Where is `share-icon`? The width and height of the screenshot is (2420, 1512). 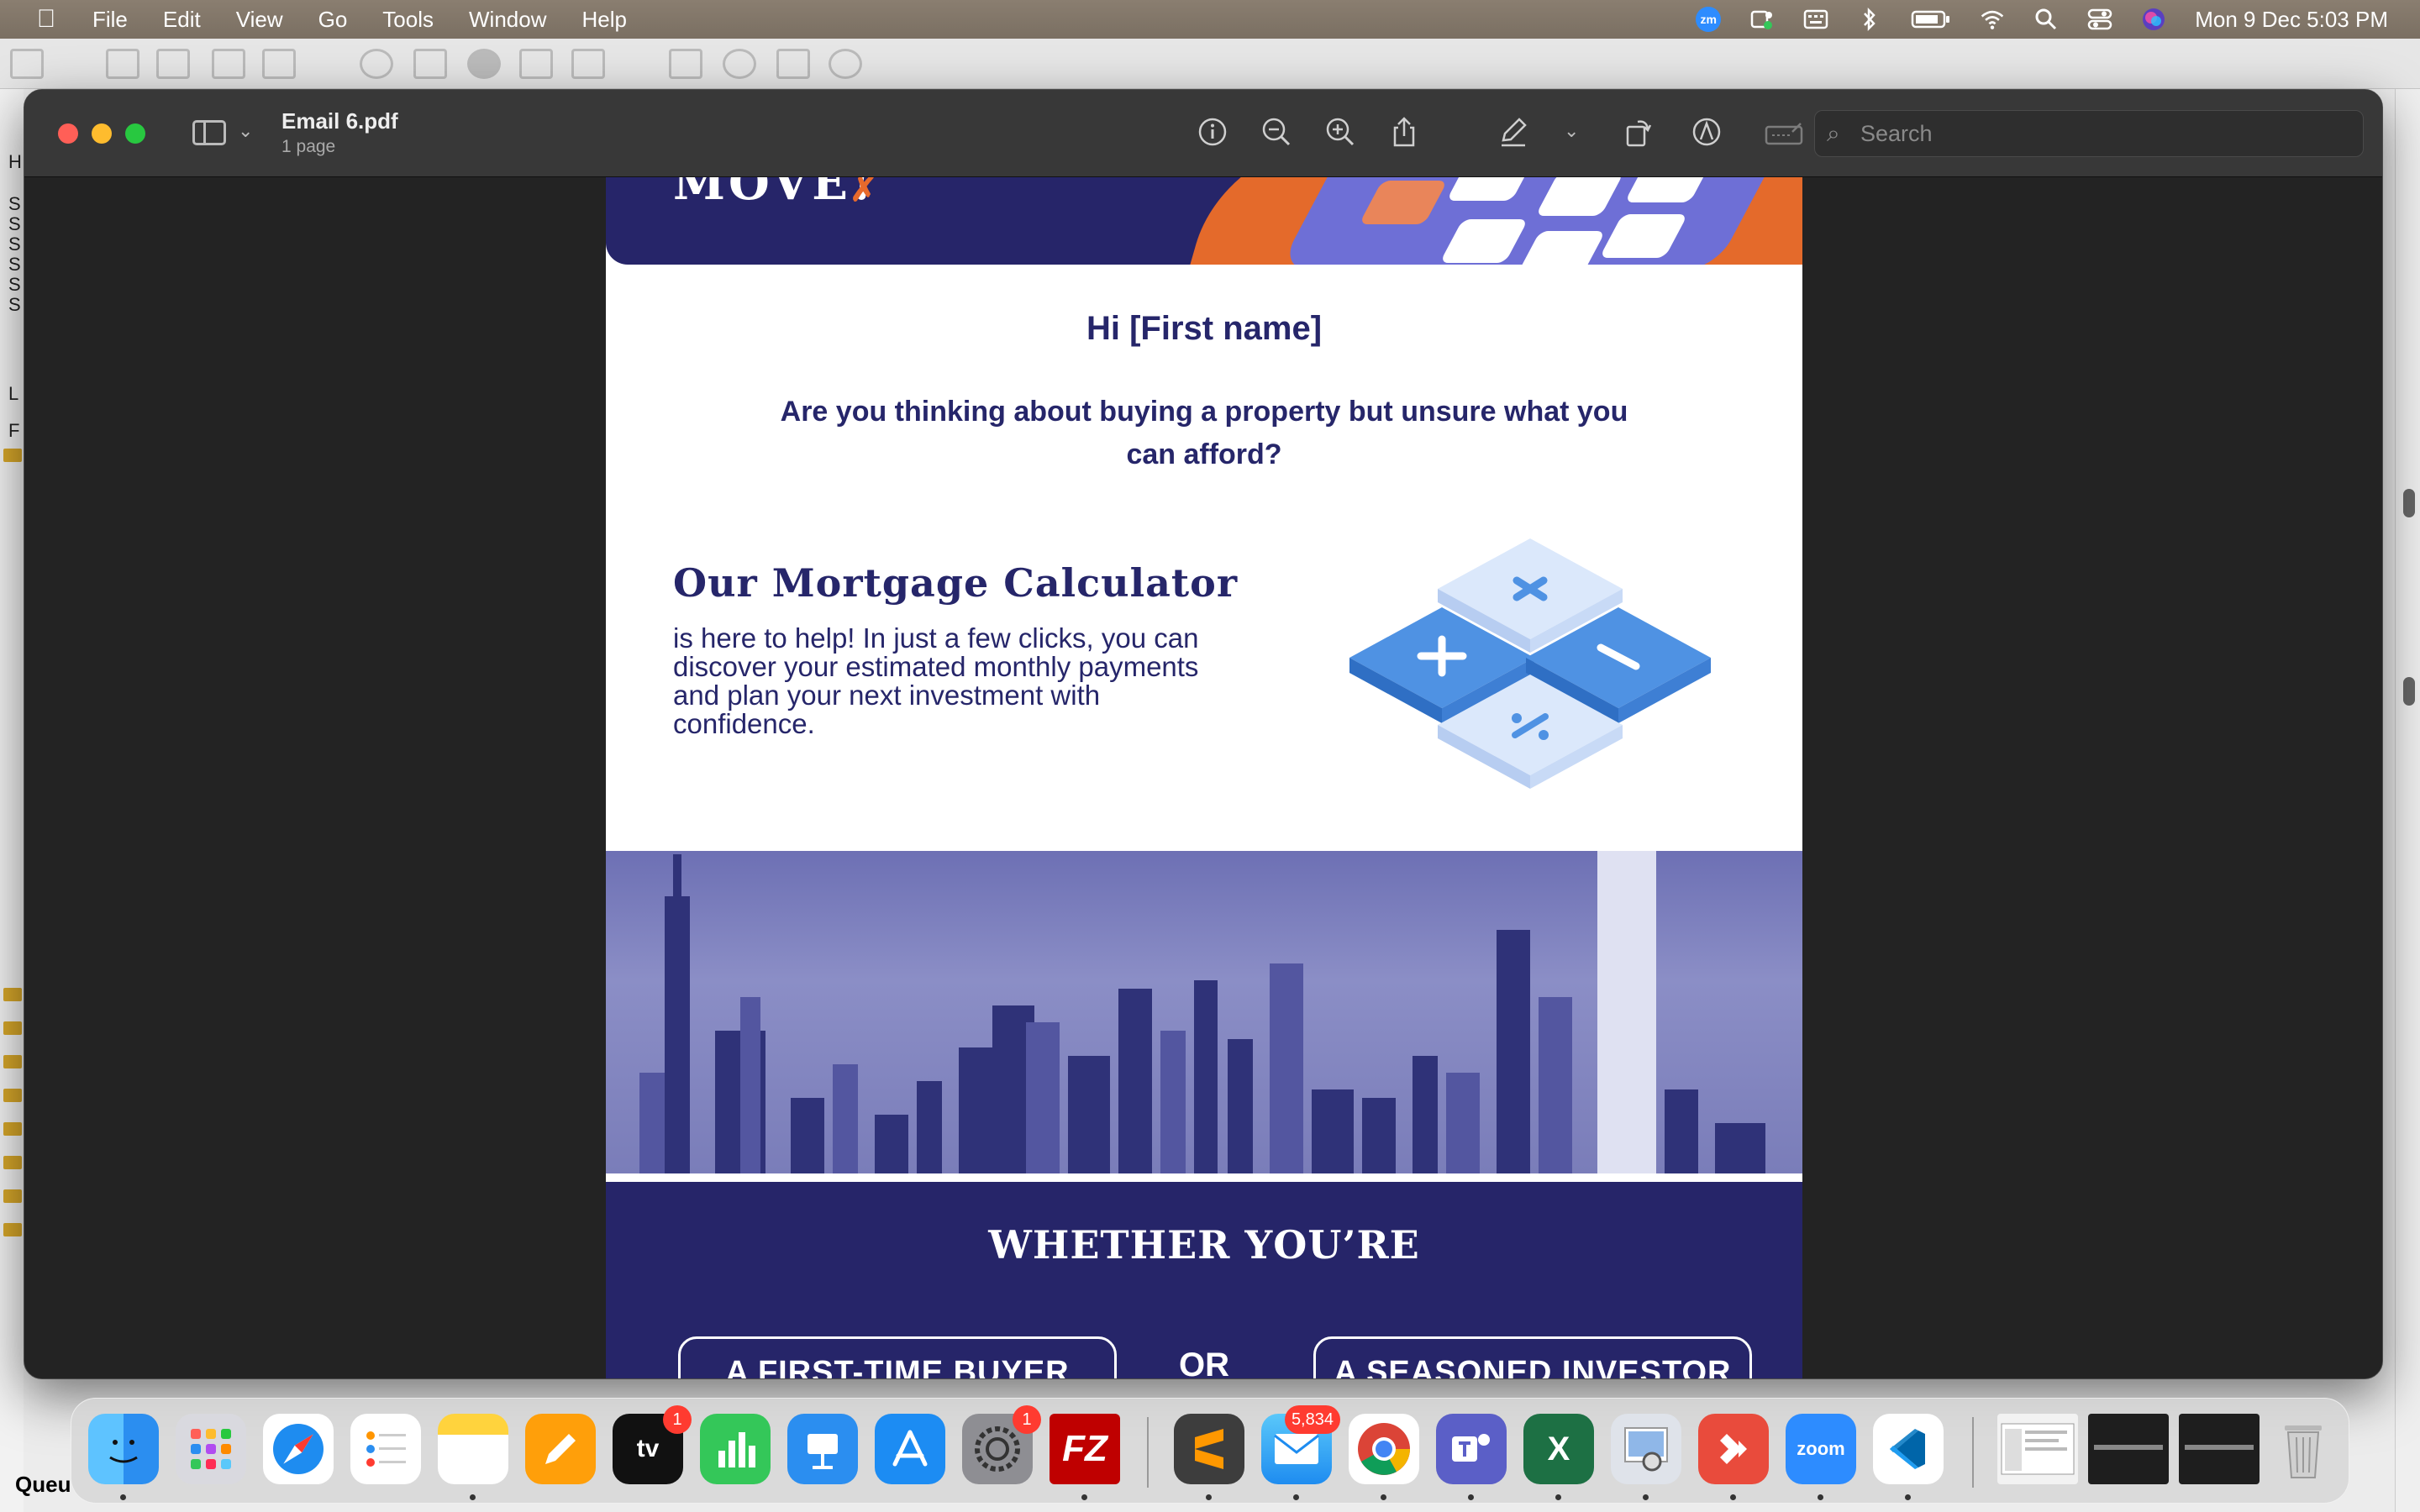
share-icon is located at coordinates (1405, 133).